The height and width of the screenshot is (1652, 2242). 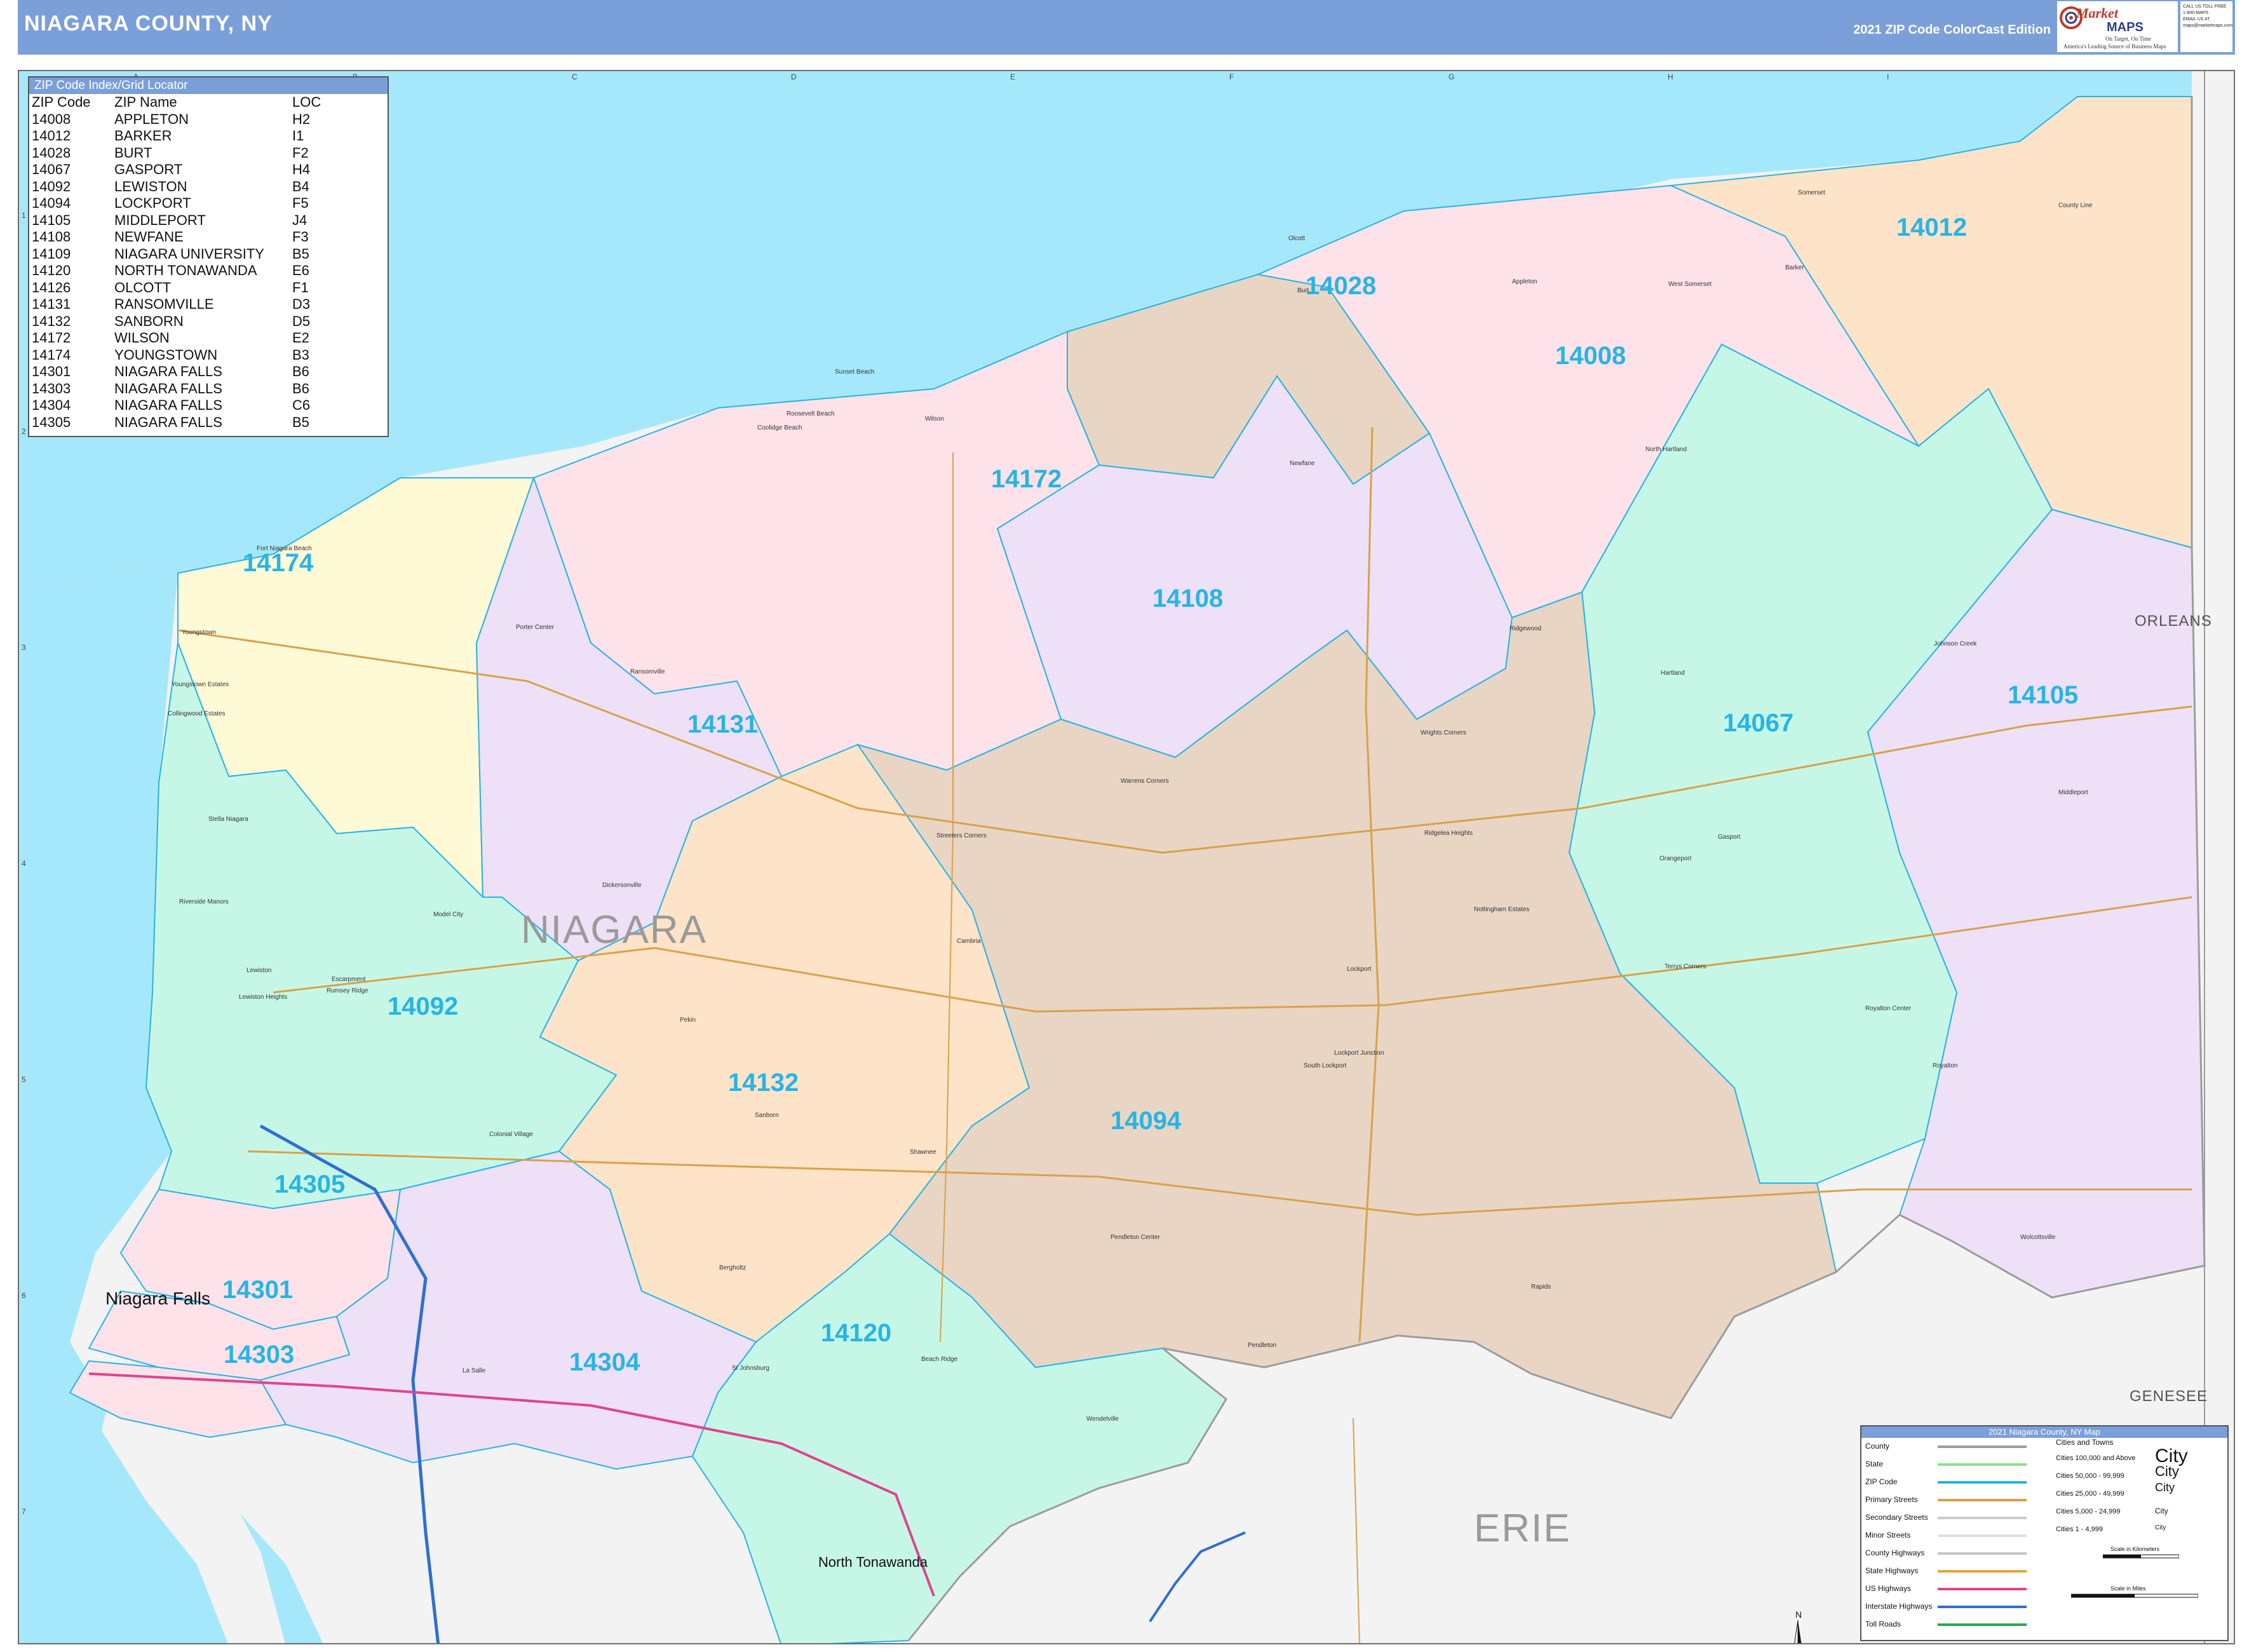 What do you see at coordinates (24, 216) in the screenshot?
I see `grid-row-label: 1` at bounding box center [24, 216].